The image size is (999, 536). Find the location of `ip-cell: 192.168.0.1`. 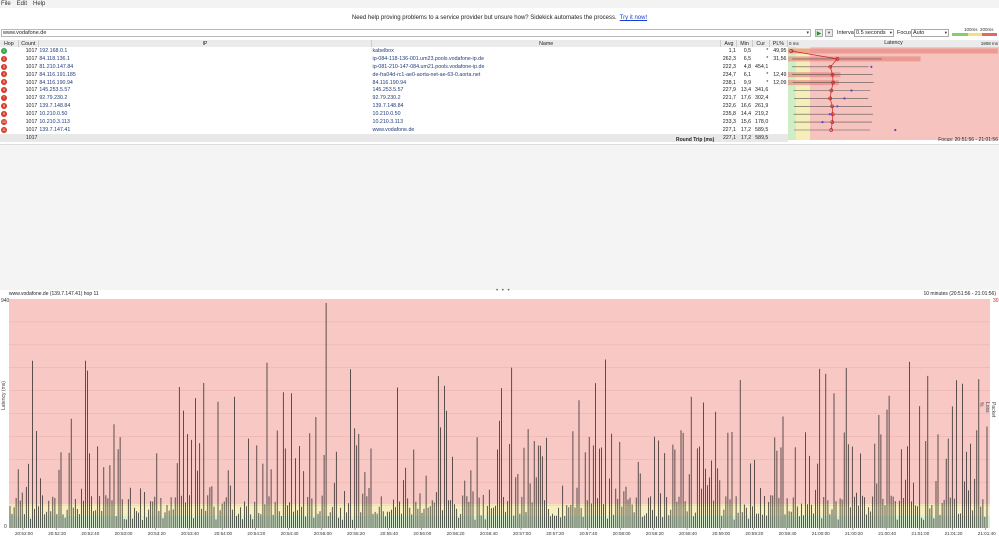

ip-cell: 192.168.0.1 is located at coordinates (53, 50).